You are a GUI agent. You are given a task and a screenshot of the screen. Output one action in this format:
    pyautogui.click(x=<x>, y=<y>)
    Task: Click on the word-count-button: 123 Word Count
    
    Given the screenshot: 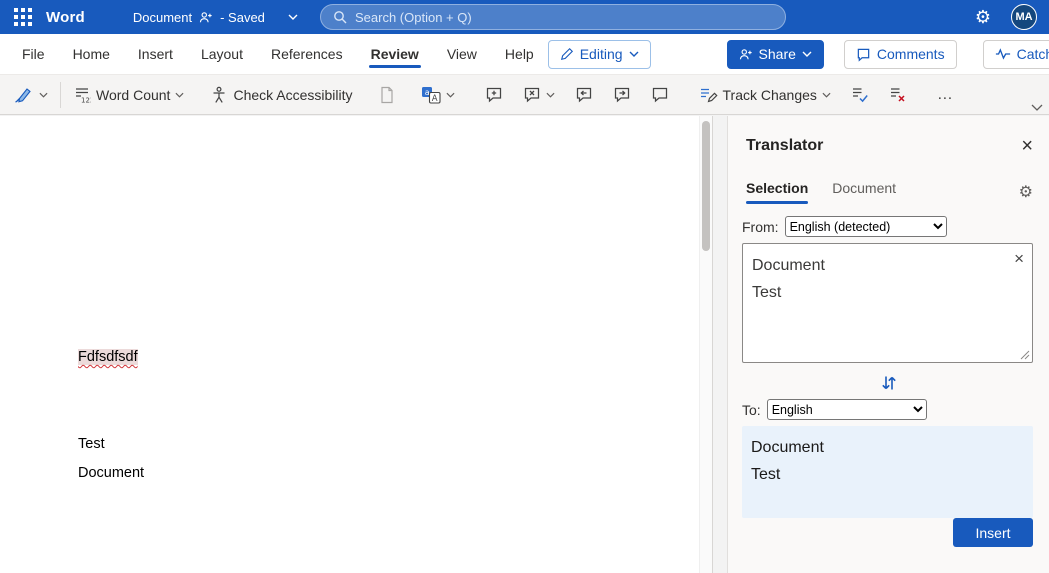 What is the action you would take?
    pyautogui.click(x=128, y=95)
    